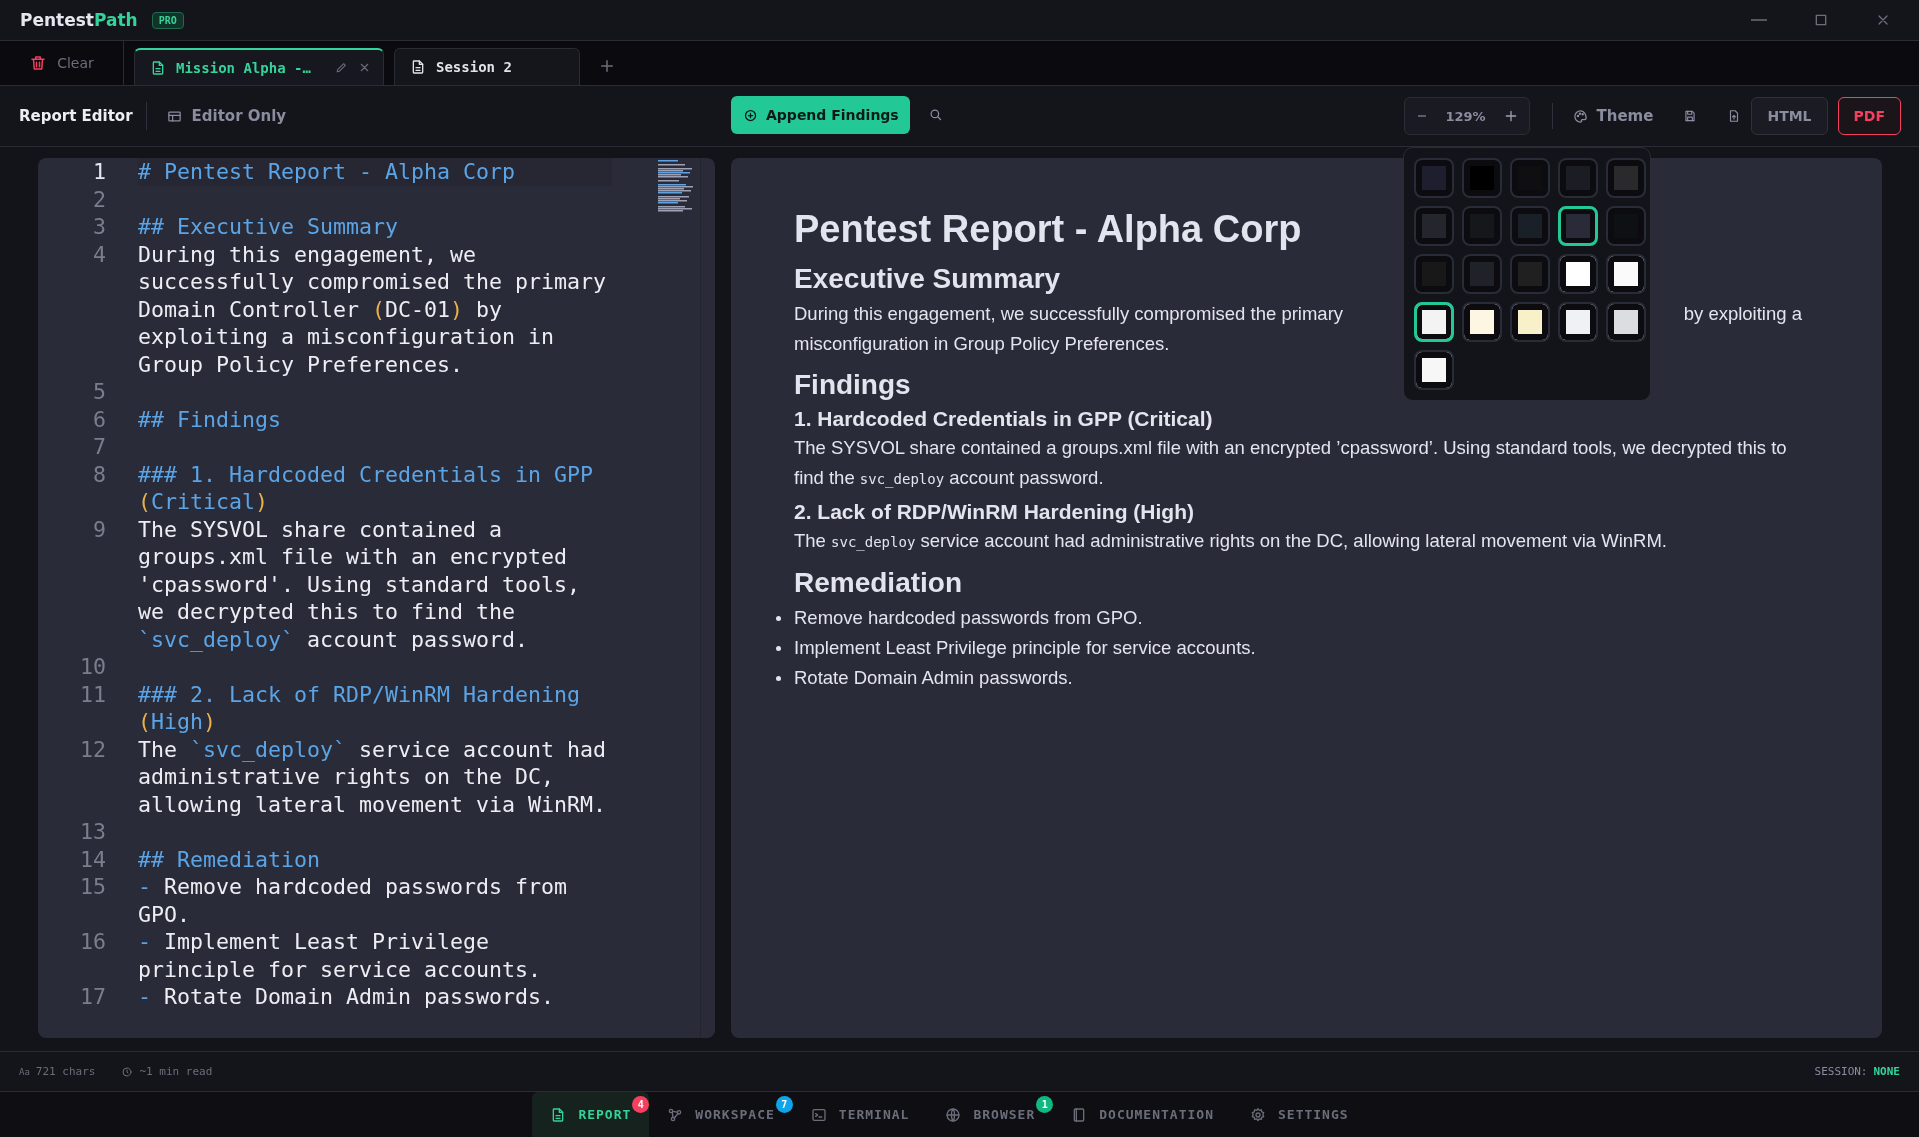 The width and height of the screenshot is (1919, 1137). I want to click on save-button, so click(1690, 116).